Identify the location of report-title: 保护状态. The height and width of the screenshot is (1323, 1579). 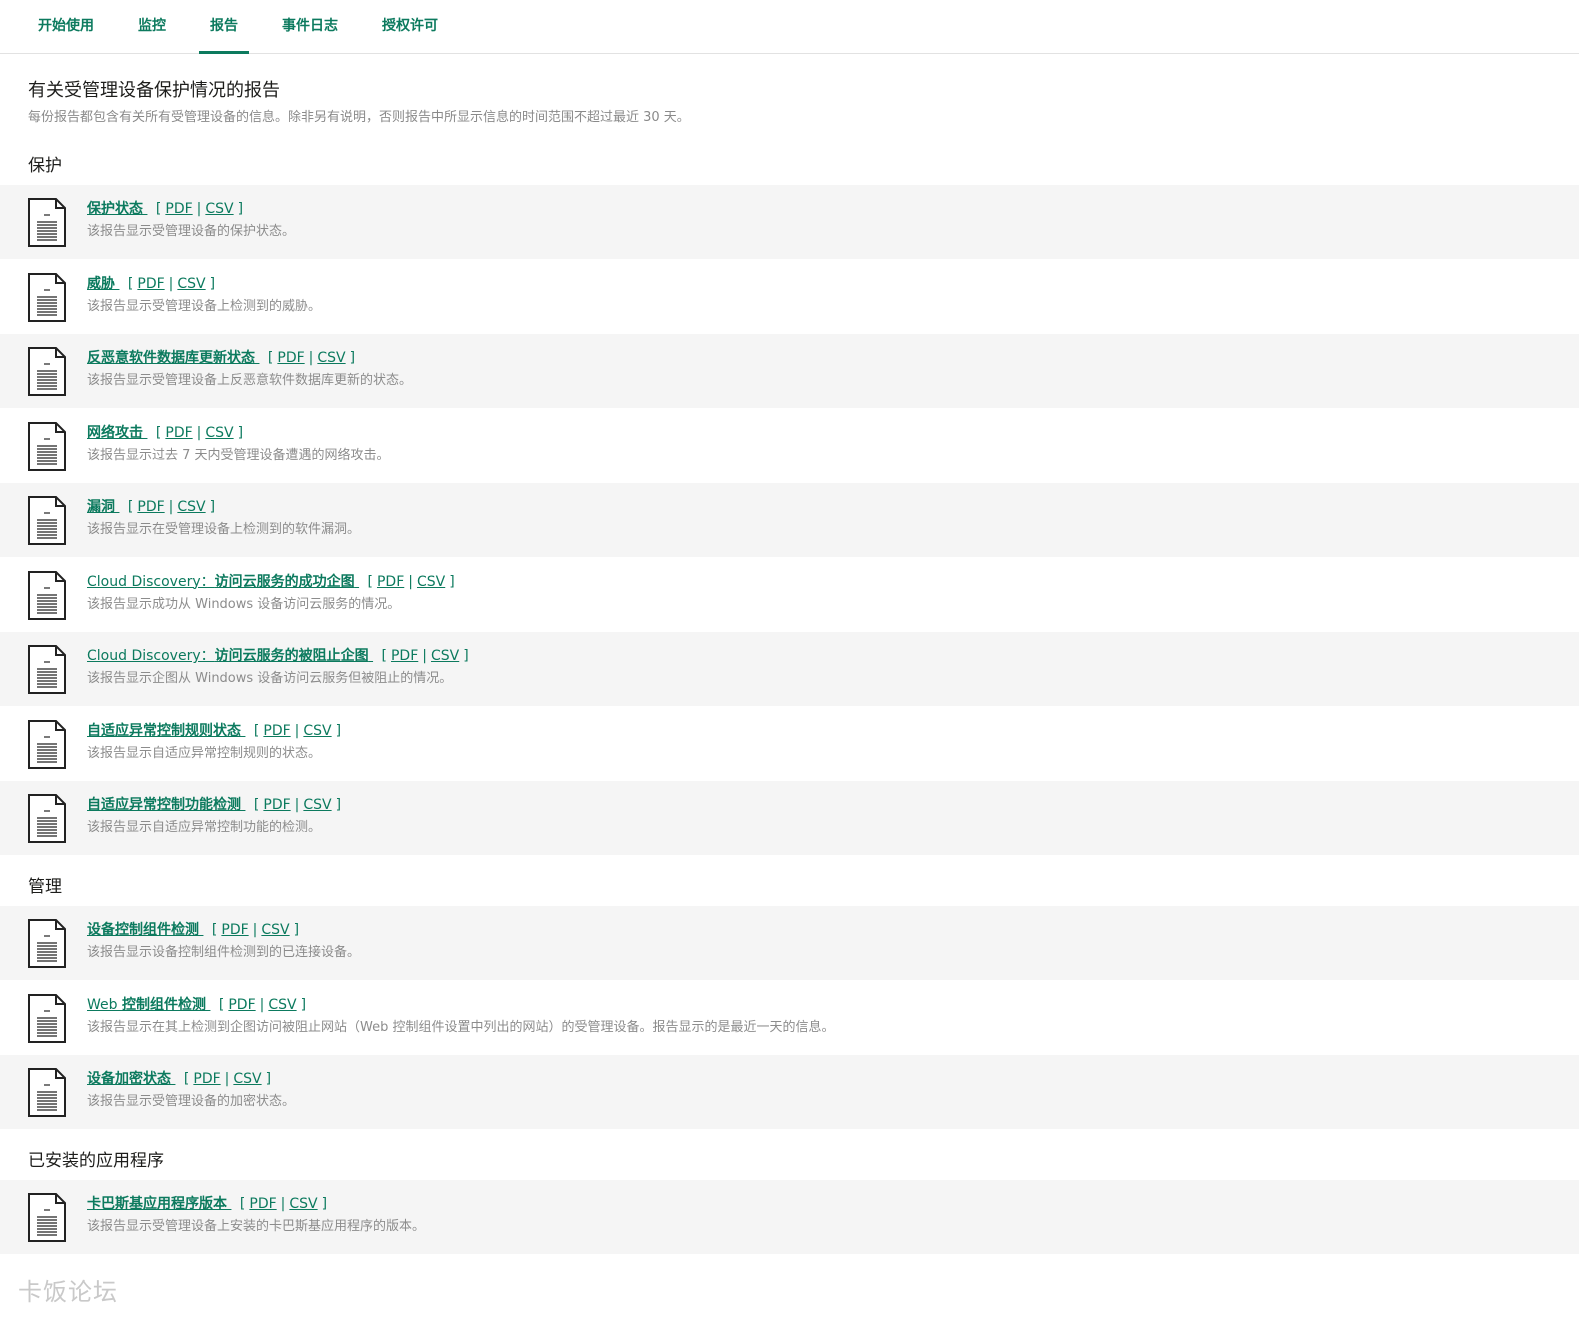
(115, 209).